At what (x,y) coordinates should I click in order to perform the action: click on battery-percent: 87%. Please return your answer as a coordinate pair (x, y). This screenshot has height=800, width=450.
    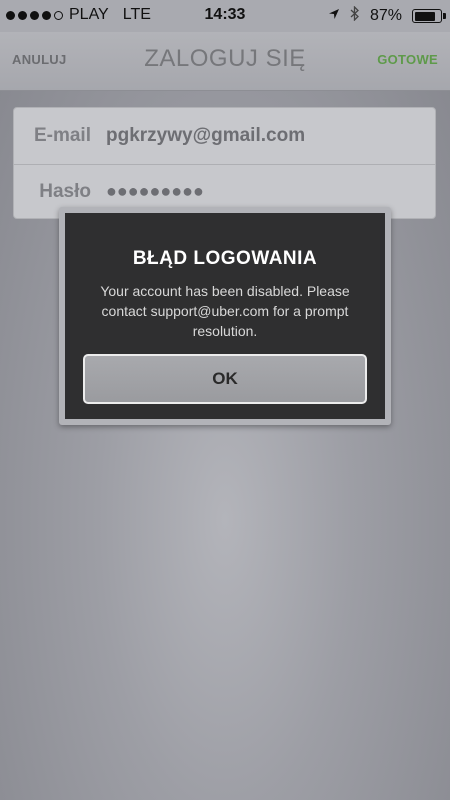
    Looking at the image, I should click on (385, 15).